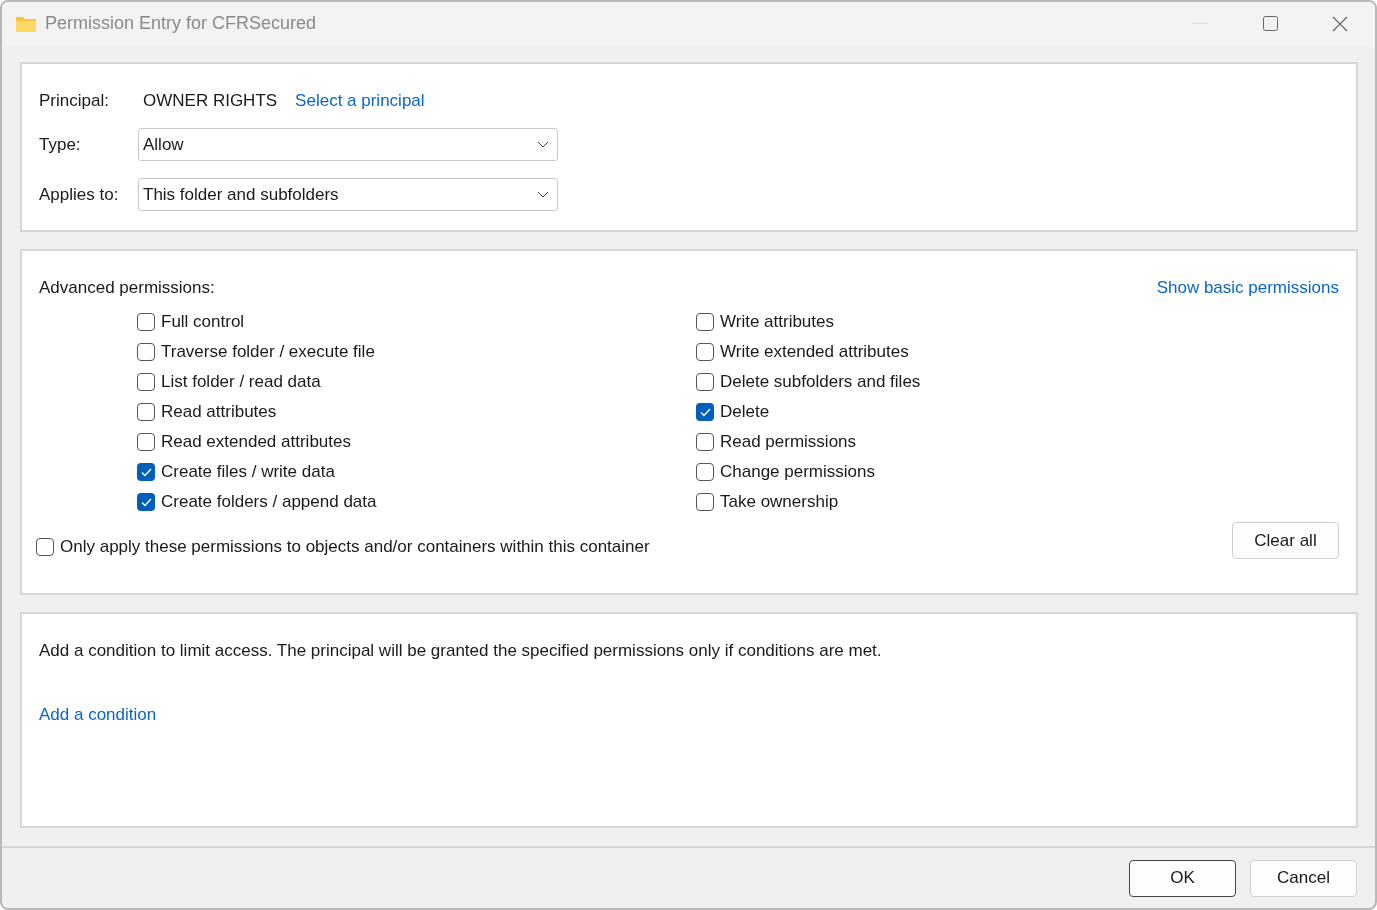 Image resolution: width=1377 pixels, height=910 pixels. What do you see at coordinates (26, 23) in the screenshot?
I see `folder-icon` at bounding box center [26, 23].